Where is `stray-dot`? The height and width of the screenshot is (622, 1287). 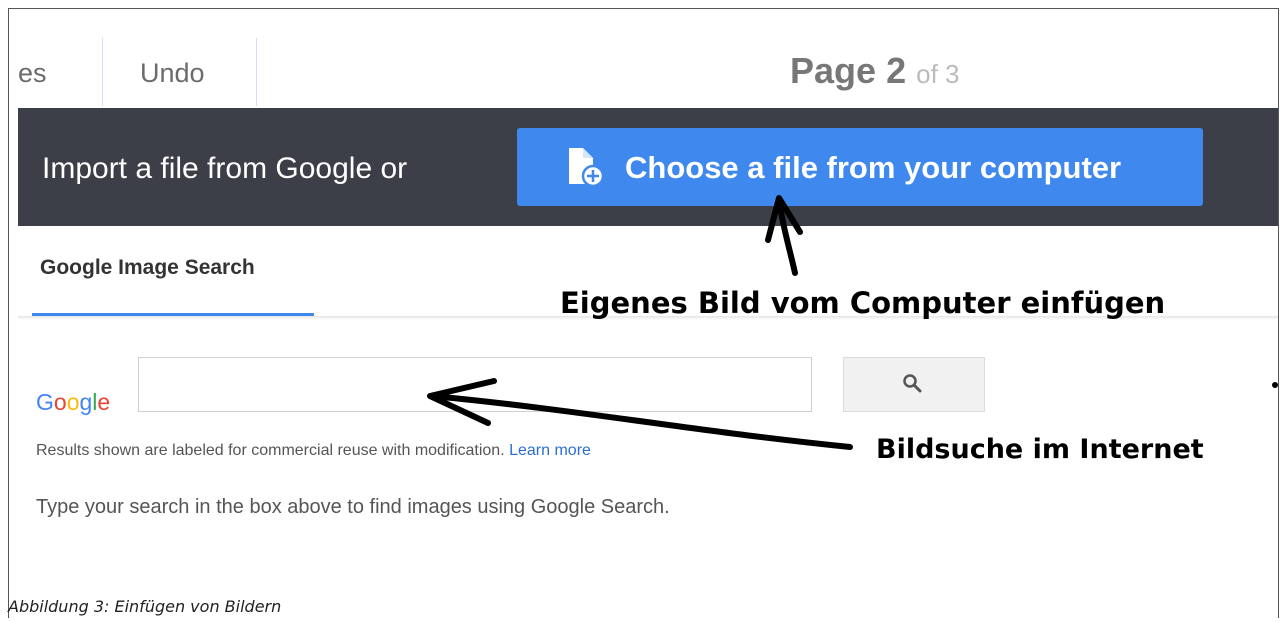 stray-dot is located at coordinates (1275, 385).